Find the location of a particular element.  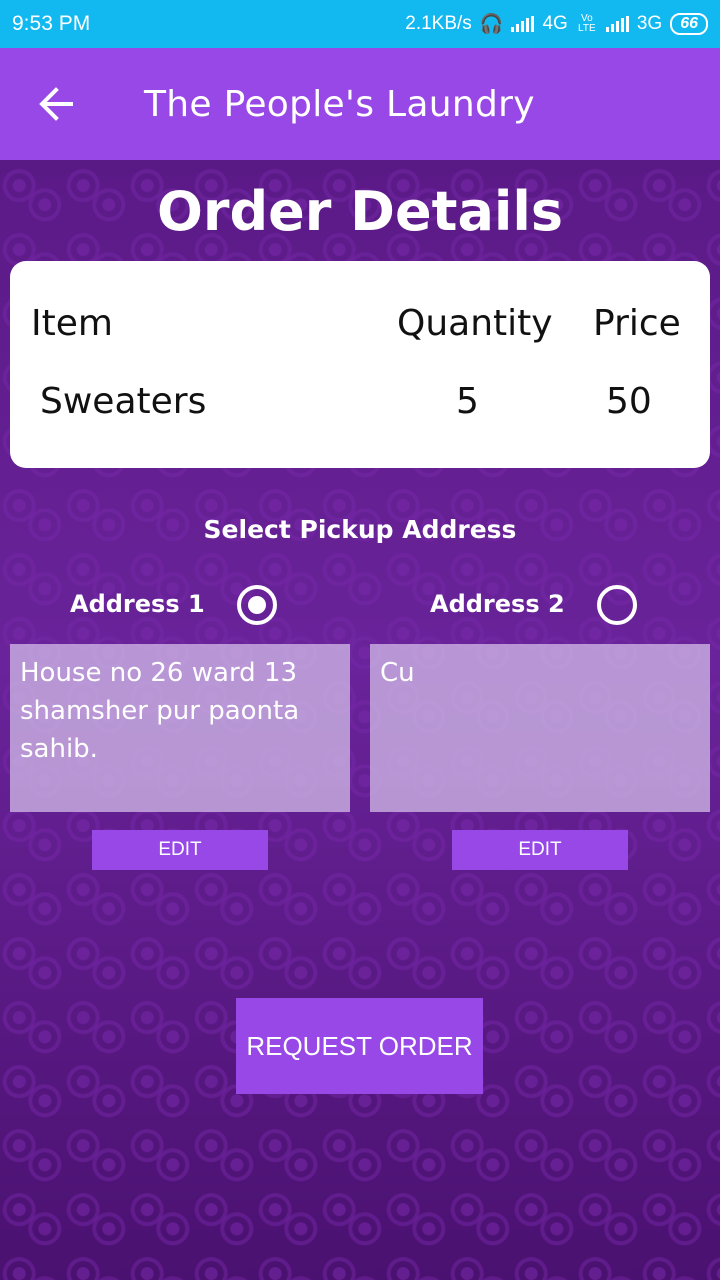

request-order-button: REQUEST ORDER is located at coordinates (359, 1046).